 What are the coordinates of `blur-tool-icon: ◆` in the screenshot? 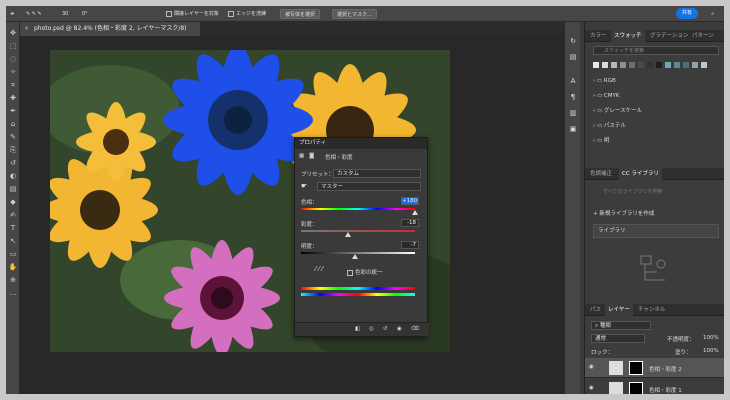 It's located at (13, 202).